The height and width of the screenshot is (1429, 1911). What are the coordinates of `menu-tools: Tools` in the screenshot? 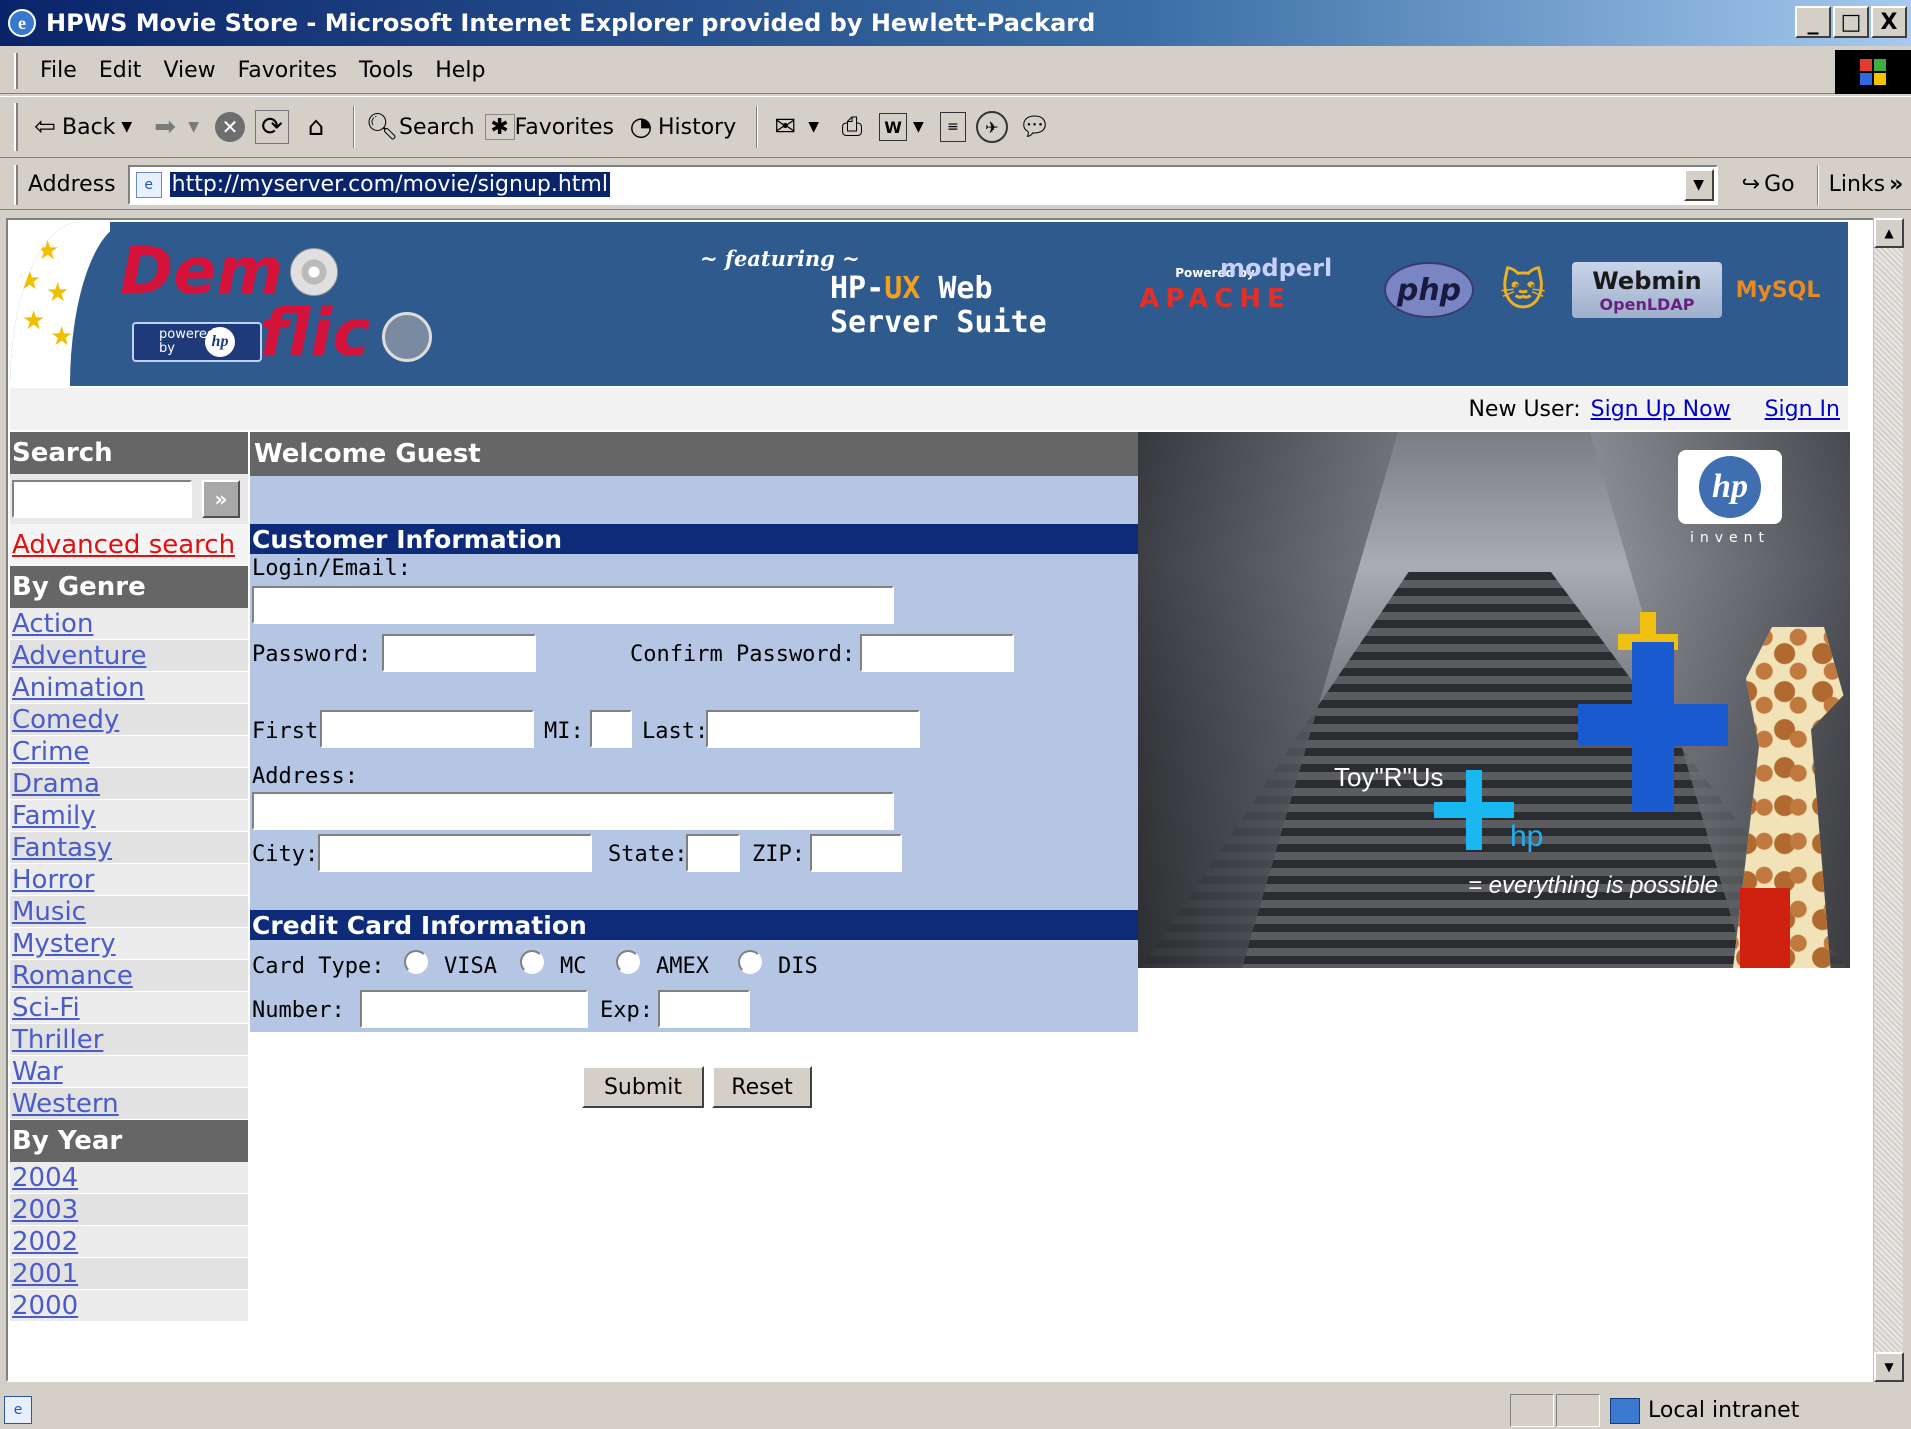 It's located at (386, 70).